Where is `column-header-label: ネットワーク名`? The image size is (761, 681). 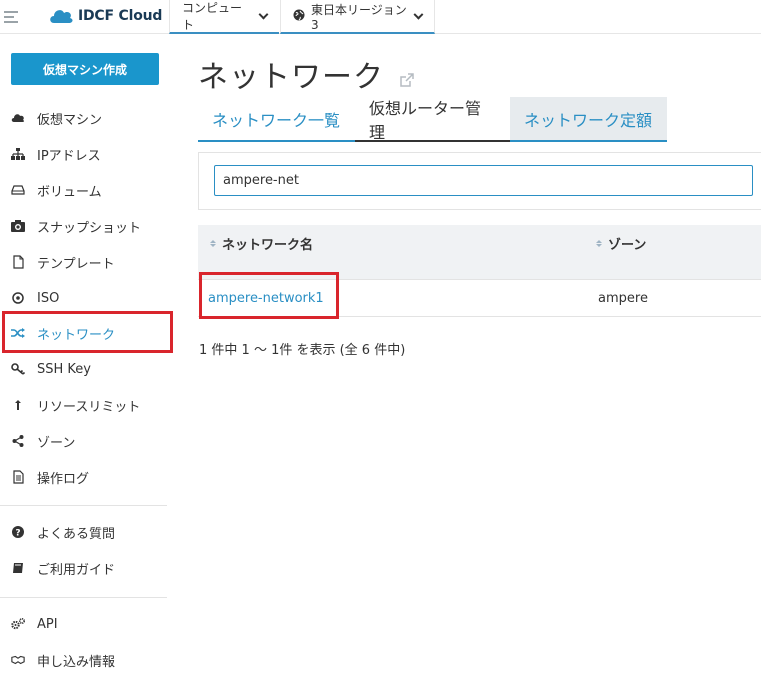 column-header-label: ネットワーク名 is located at coordinates (268, 245).